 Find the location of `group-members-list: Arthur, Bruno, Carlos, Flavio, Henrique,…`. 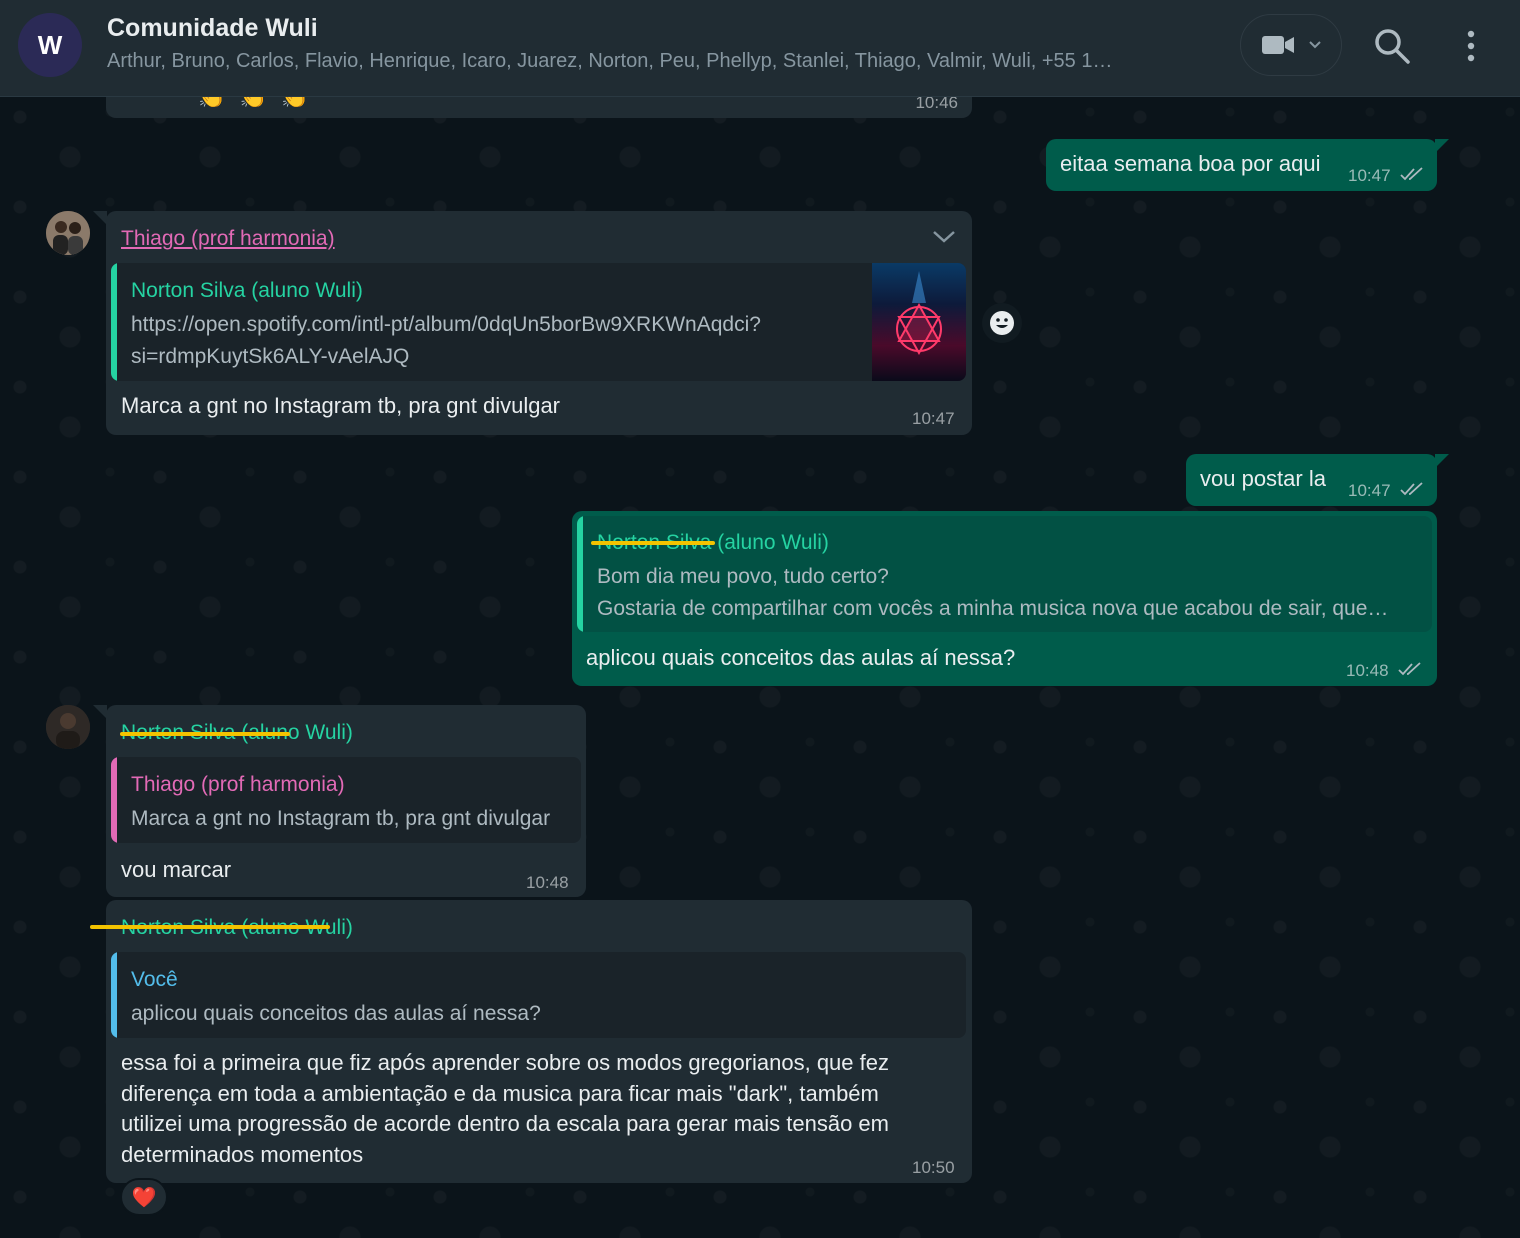

group-members-list: Arthur, Bruno, Carlos, Flavio, Henrique,… is located at coordinates (652, 61).